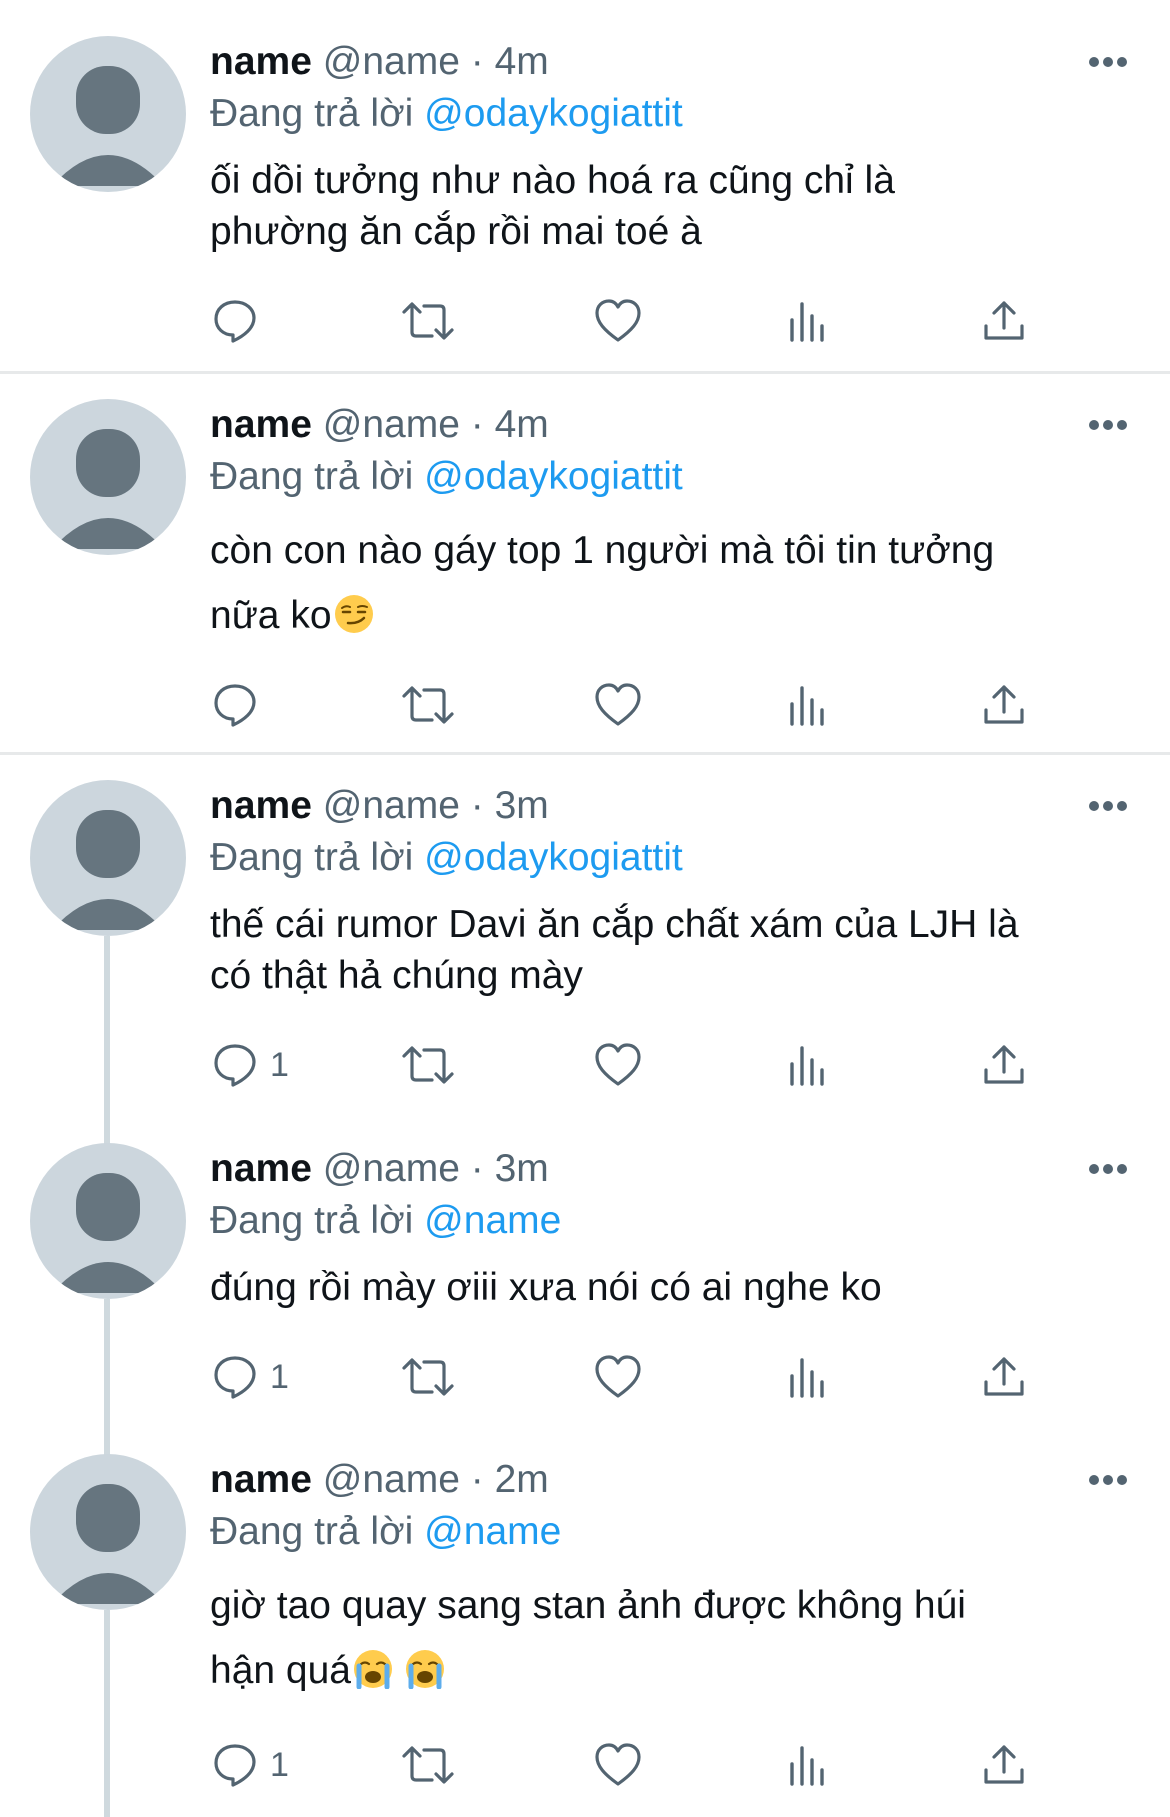  What do you see at coordinates (107, 1713) in the screenshot?
I see `thread-connector` at bounding box center [107, 1713].